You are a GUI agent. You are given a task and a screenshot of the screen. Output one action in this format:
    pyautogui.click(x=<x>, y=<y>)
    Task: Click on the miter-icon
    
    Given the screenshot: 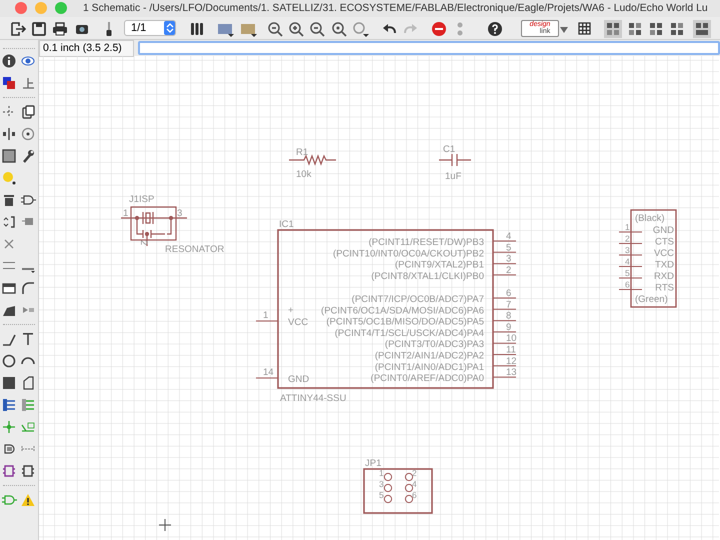 What is the action you would take?
    pyautogui.click(x=28, y=288)
    